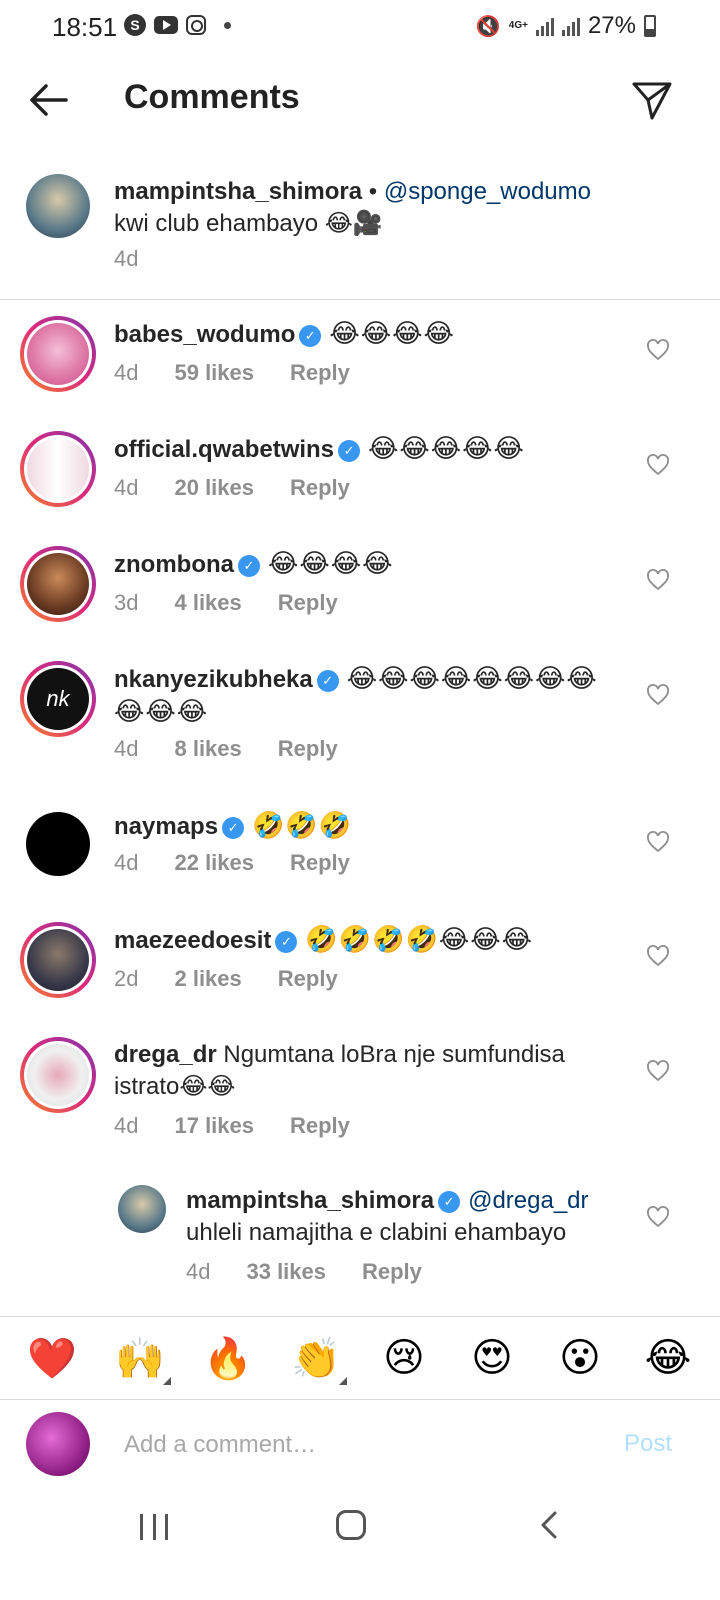 Image resolution: width=720 pixels, height=1600 pixels. What do you see at coordinates (174, 564) in the screenshot?
I see `comment-username: znombona` at bounding box center [174, 564].